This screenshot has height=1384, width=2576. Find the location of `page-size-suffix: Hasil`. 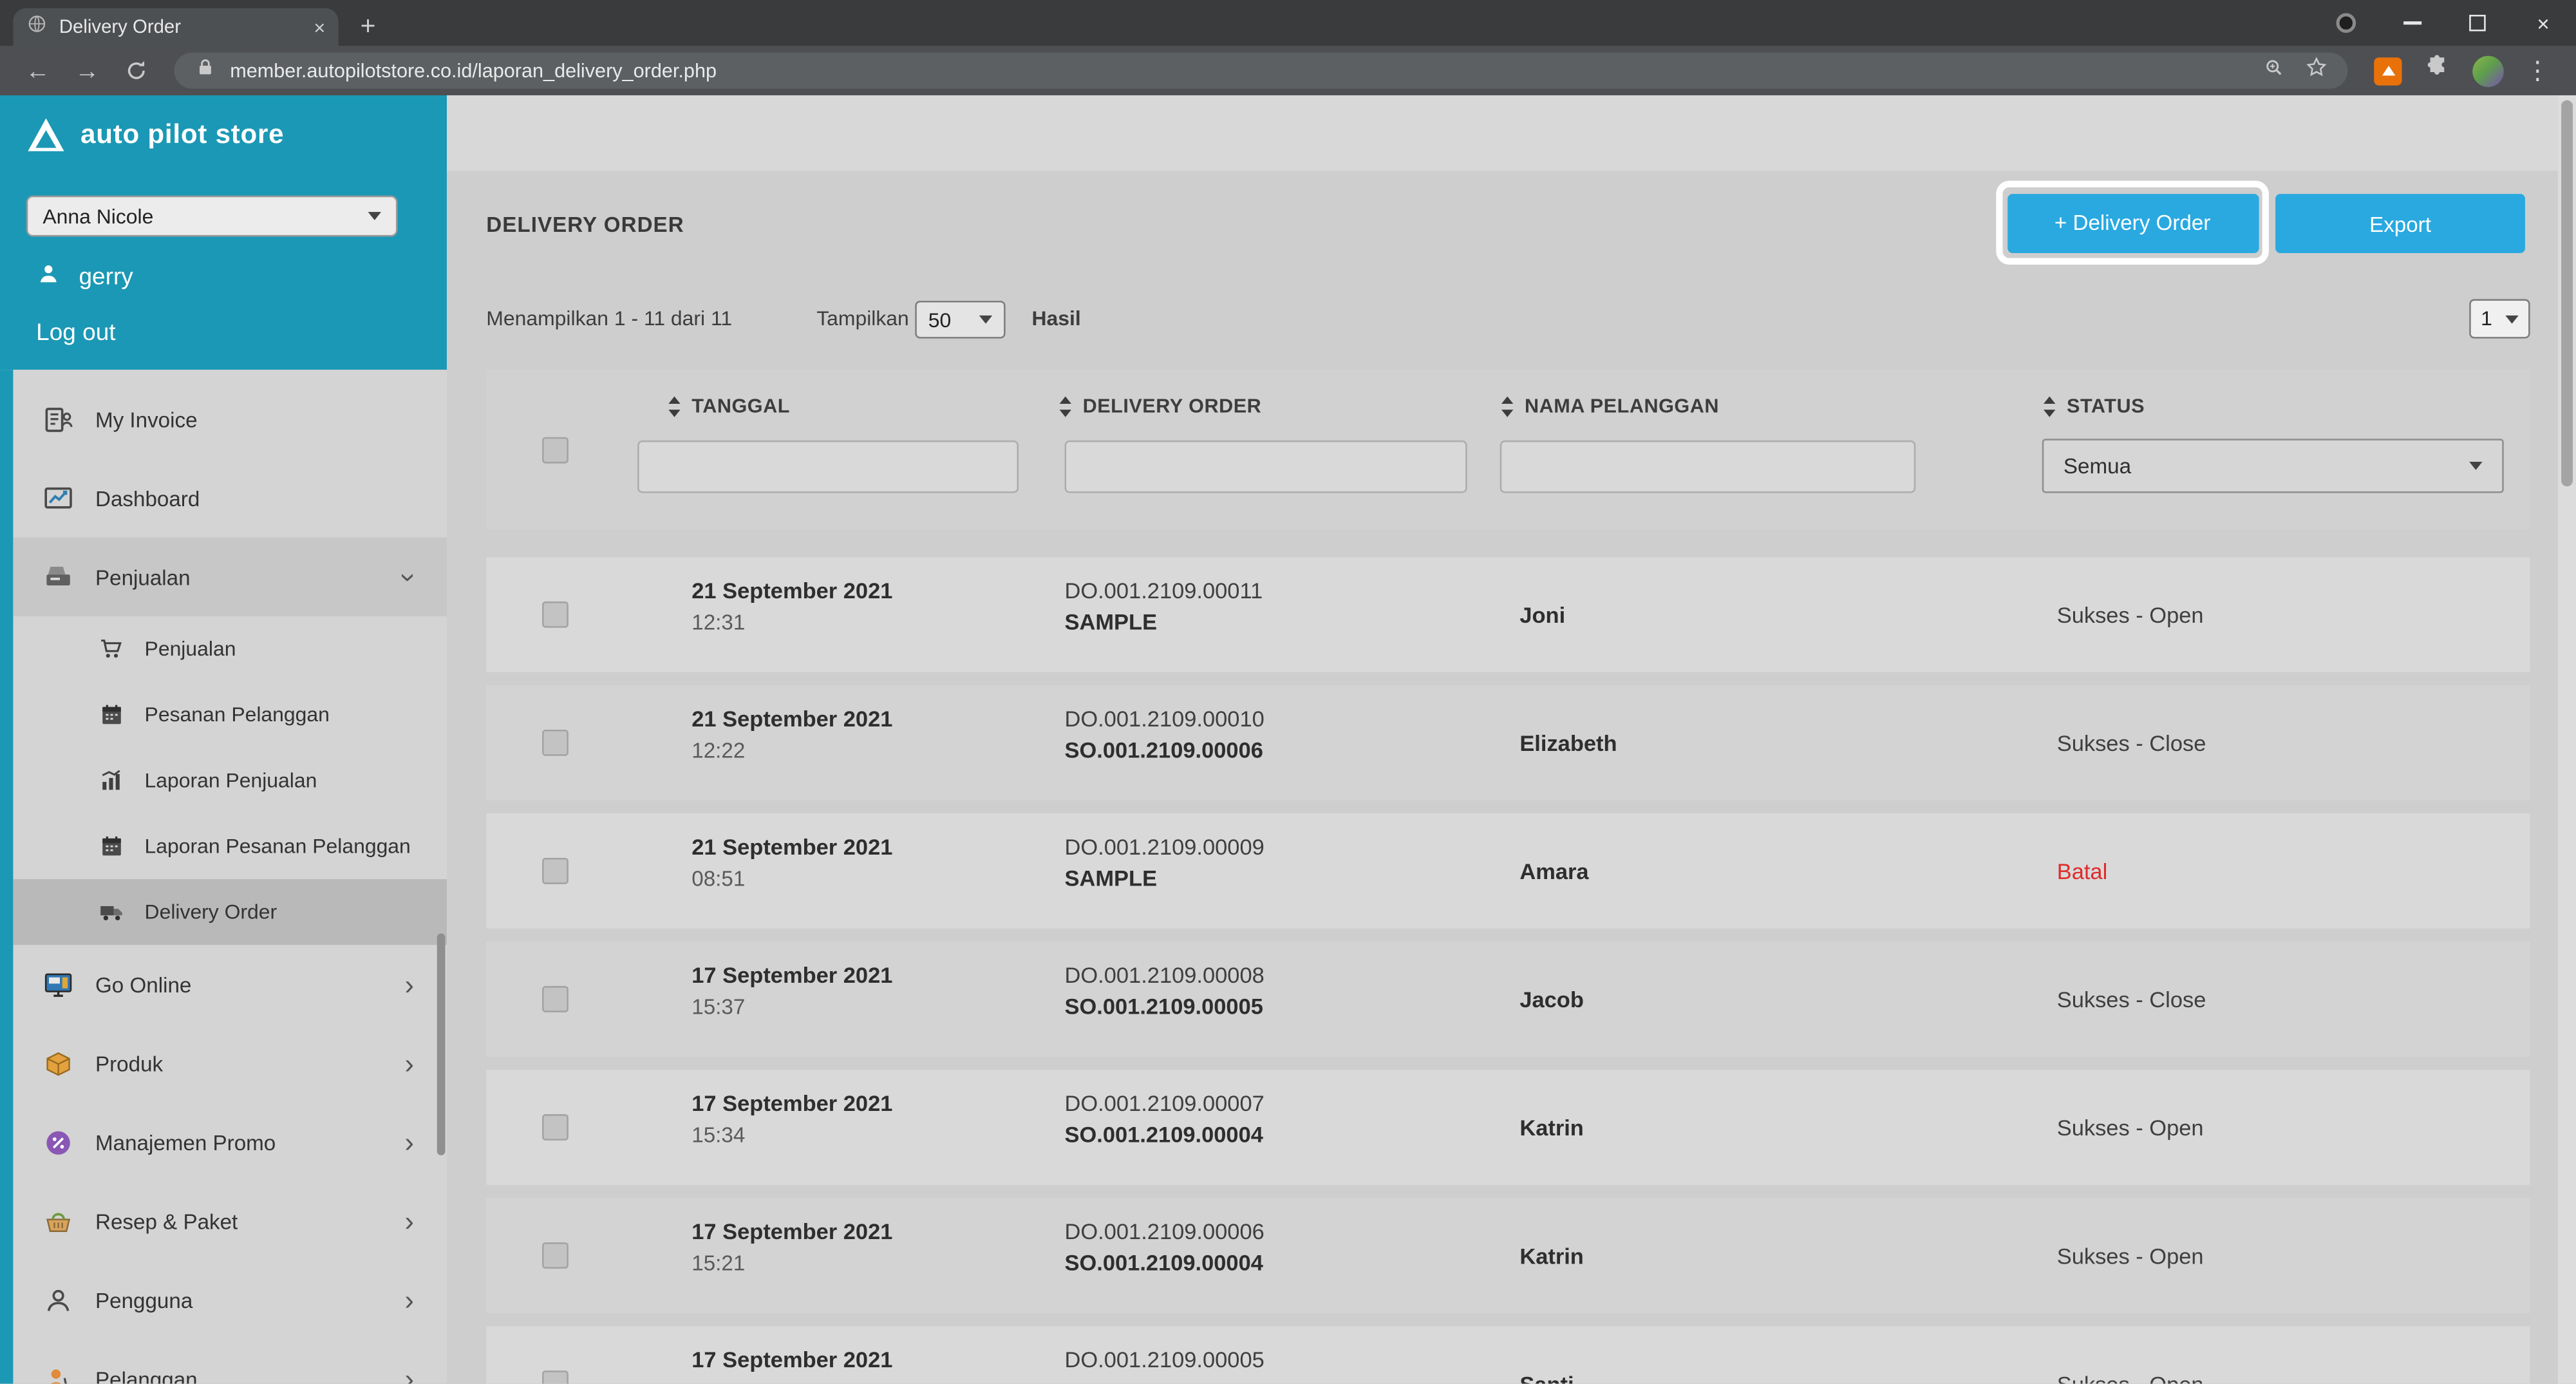

page-size-suffix: Hasil is located at coordinates (1056, 318).